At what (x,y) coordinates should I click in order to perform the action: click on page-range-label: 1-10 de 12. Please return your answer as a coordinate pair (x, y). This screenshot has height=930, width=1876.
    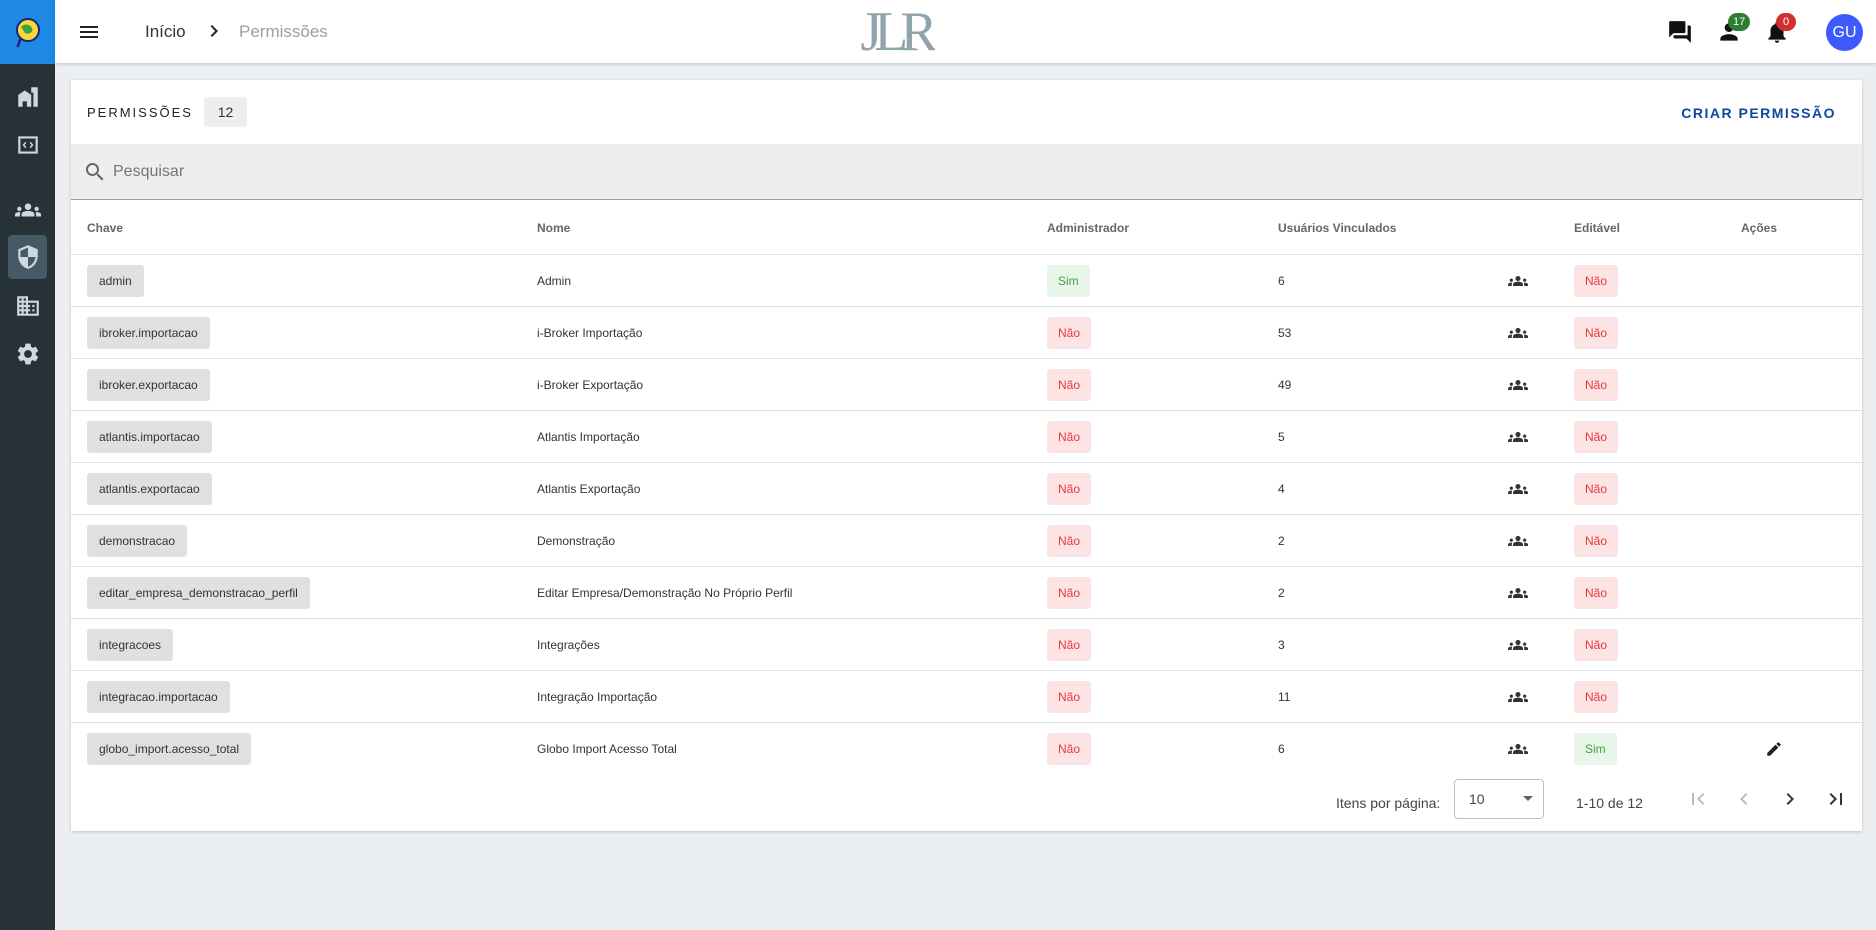
    Looking at the image, I should click on (1609, 803).